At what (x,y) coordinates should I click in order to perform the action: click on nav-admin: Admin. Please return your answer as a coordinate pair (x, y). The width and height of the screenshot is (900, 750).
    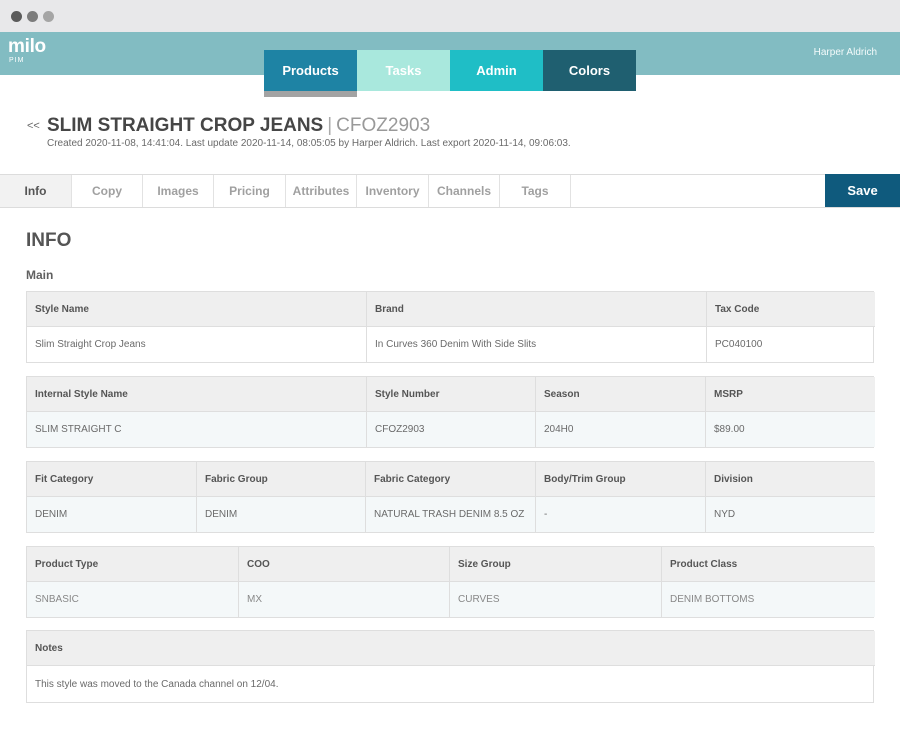
    Looking at the image, I should click on (496, 70).